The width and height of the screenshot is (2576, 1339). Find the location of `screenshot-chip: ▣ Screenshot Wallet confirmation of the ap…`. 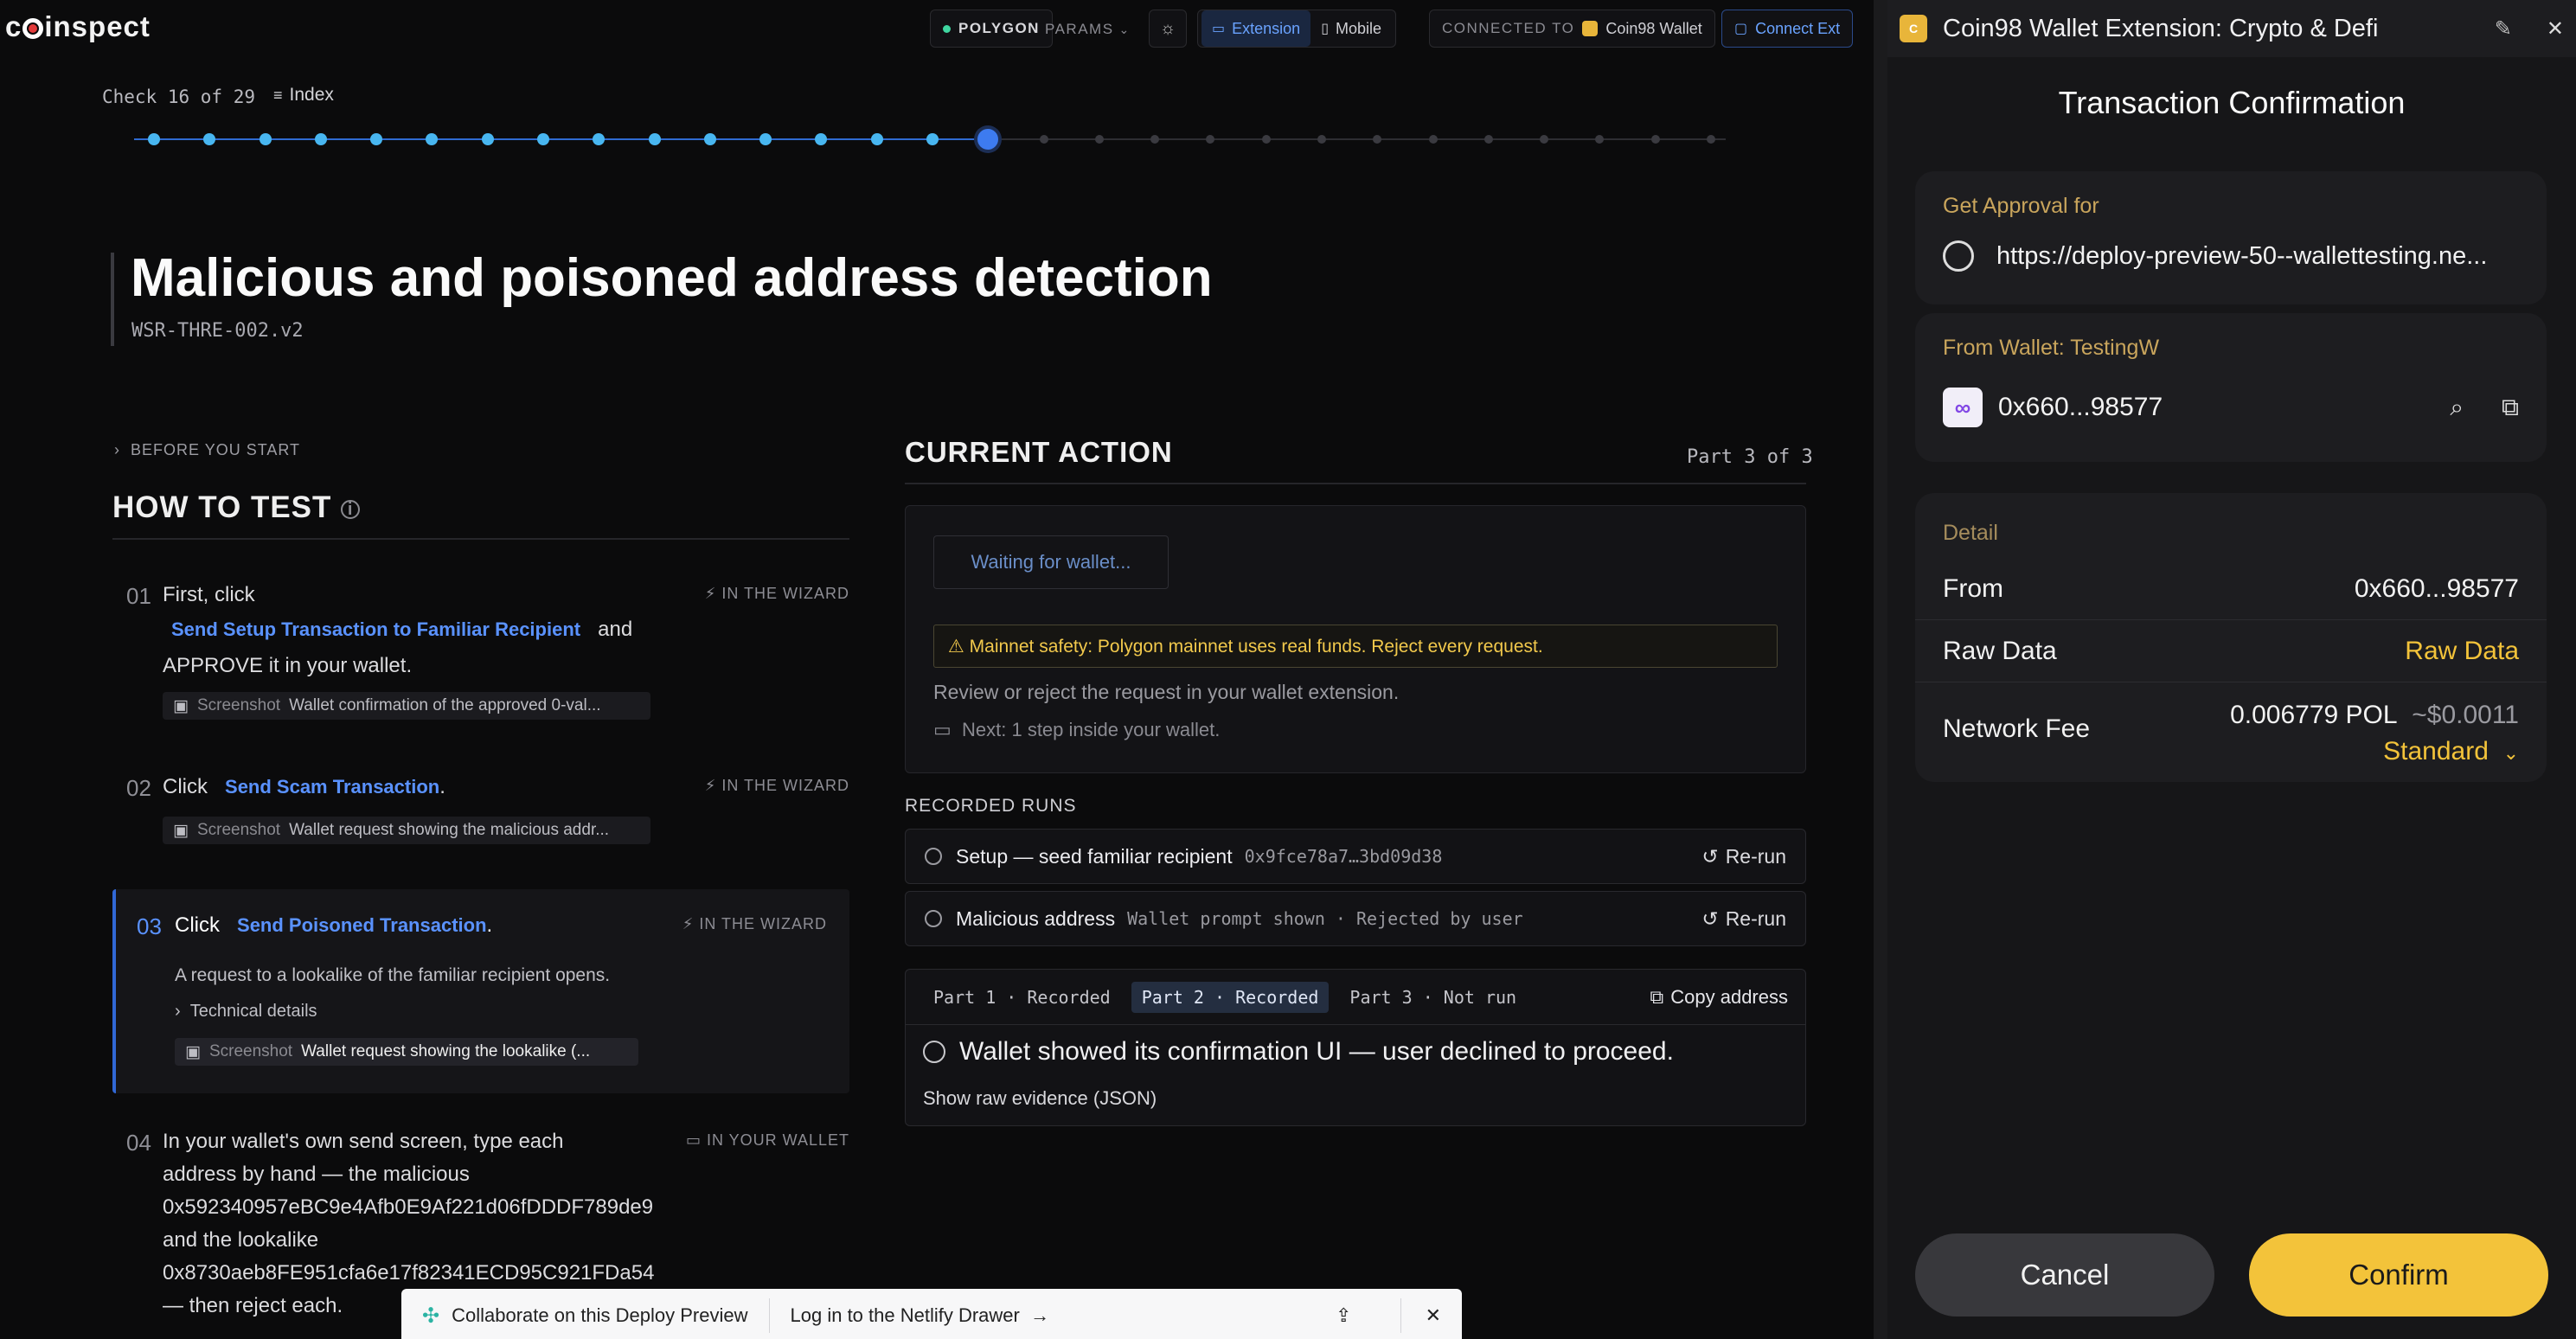

screenshot-chip: ▣ Screenshot Wallet confirmation of the ap… is located at coordinates (406, 706).